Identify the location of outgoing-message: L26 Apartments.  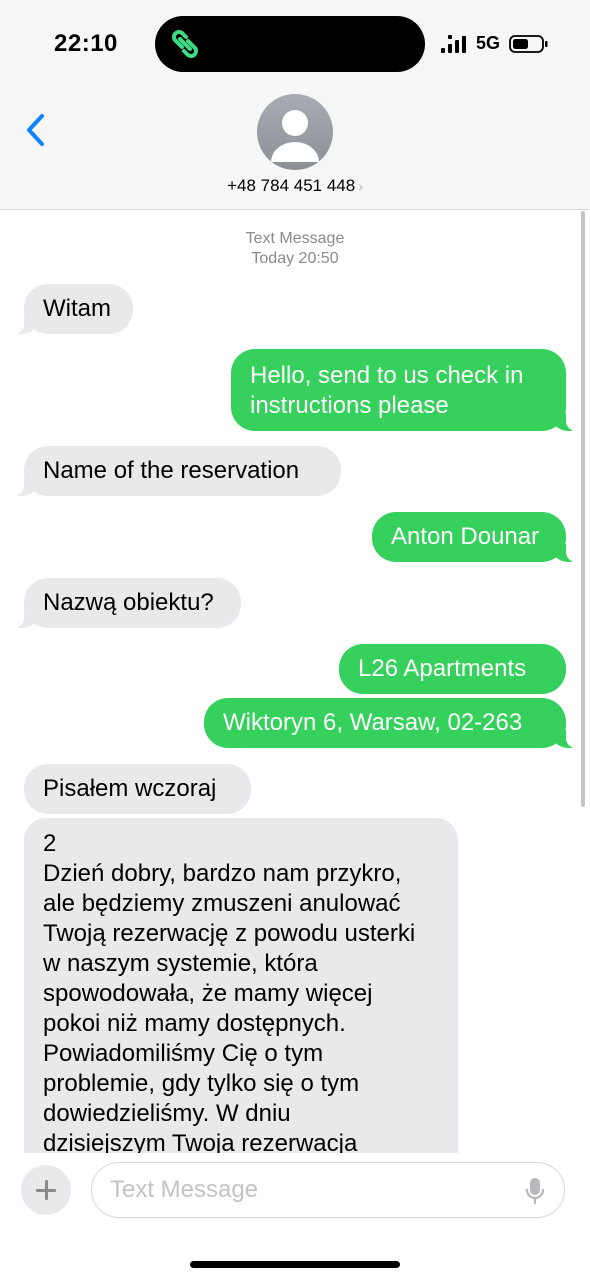
(452, 669).